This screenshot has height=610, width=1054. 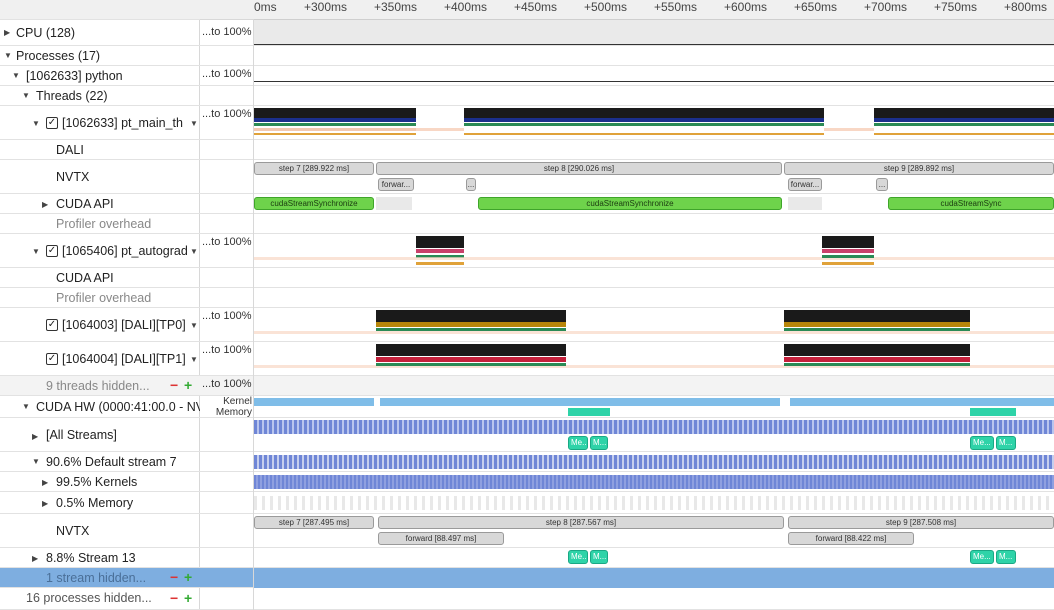 What do you see at coordinates (118, 407) in the screenshot?
I see `cuda-hw-label: CUDA HW (0000:41:00.0 - NVIDIA` at bounding box center [118, 407].